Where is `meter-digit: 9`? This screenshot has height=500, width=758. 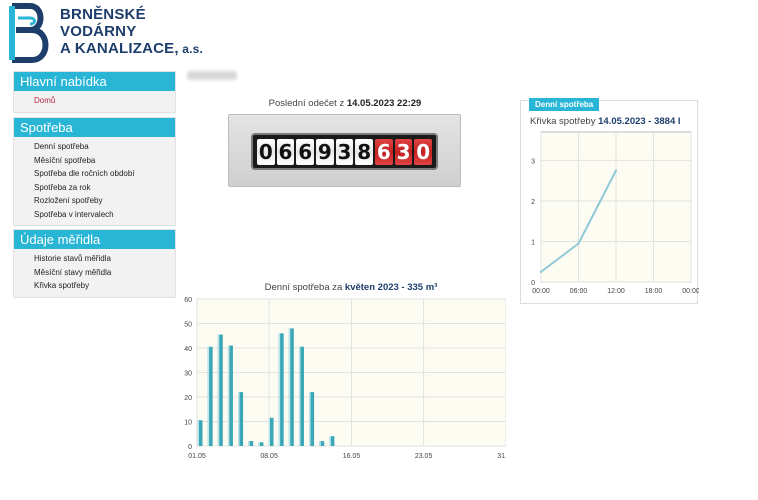
meter-digit: 9 is located at coordinates (325, 151).